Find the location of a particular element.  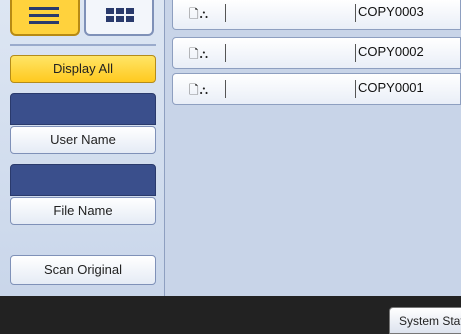

file-name: COPY0003 is located at coordinates (389, 13).